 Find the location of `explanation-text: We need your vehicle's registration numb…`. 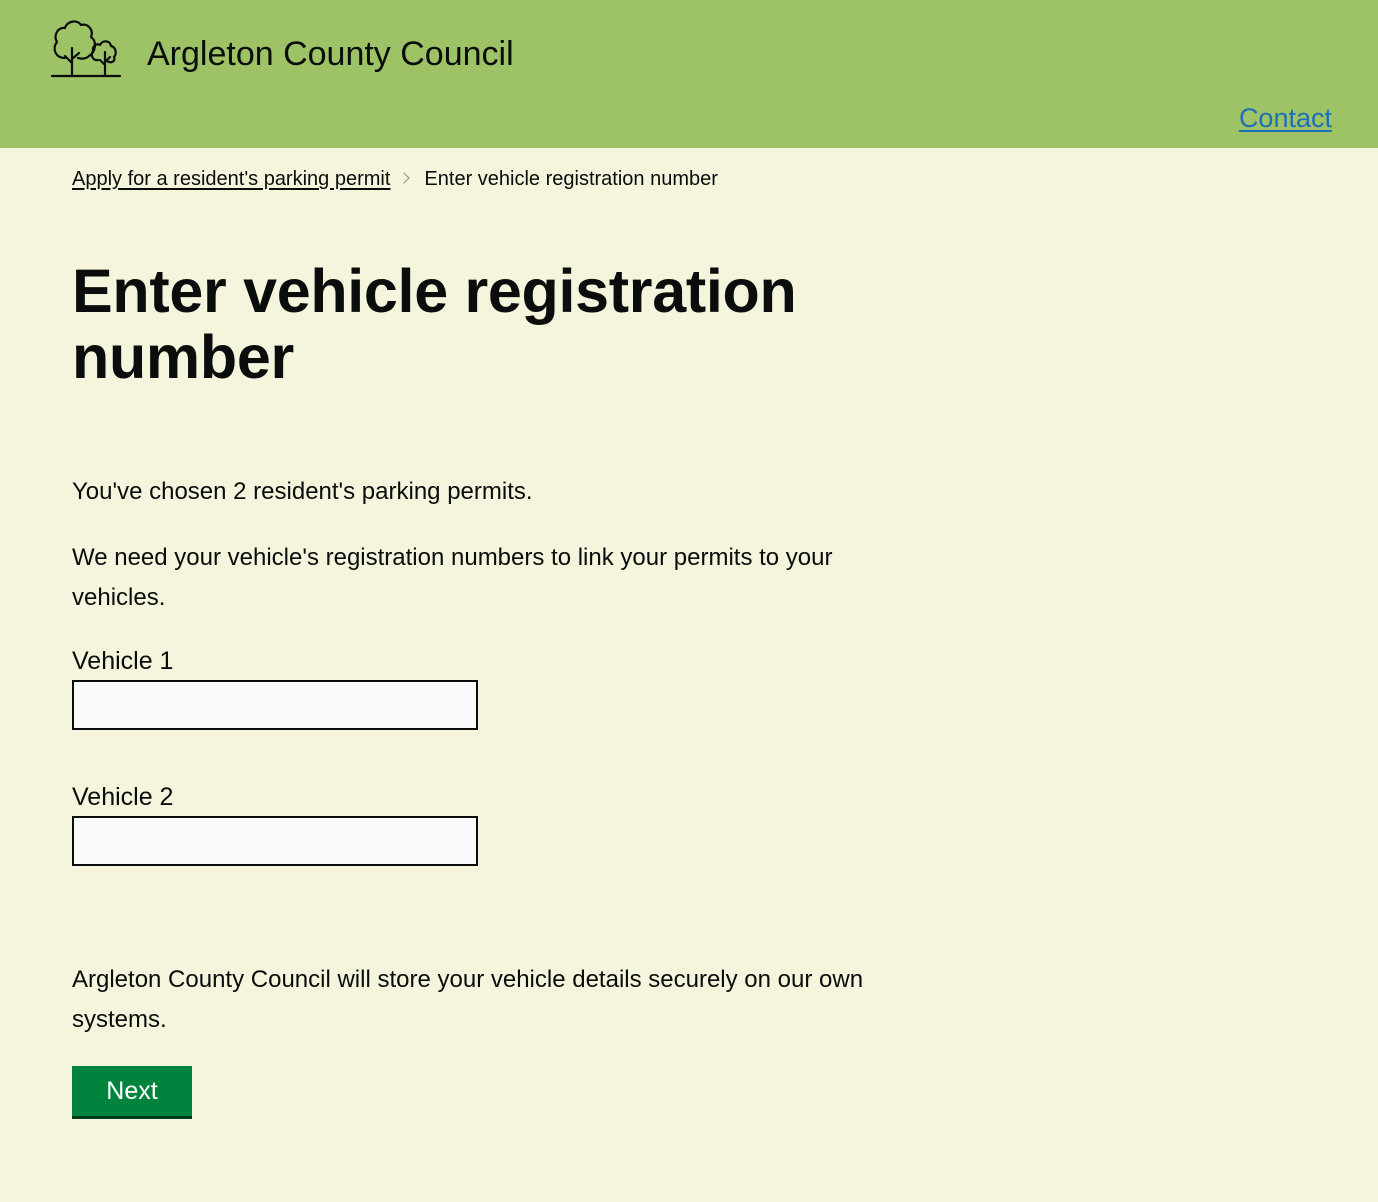

explanation-text: We need your vehicle's registration numb… is located at coordinates (452, 577).